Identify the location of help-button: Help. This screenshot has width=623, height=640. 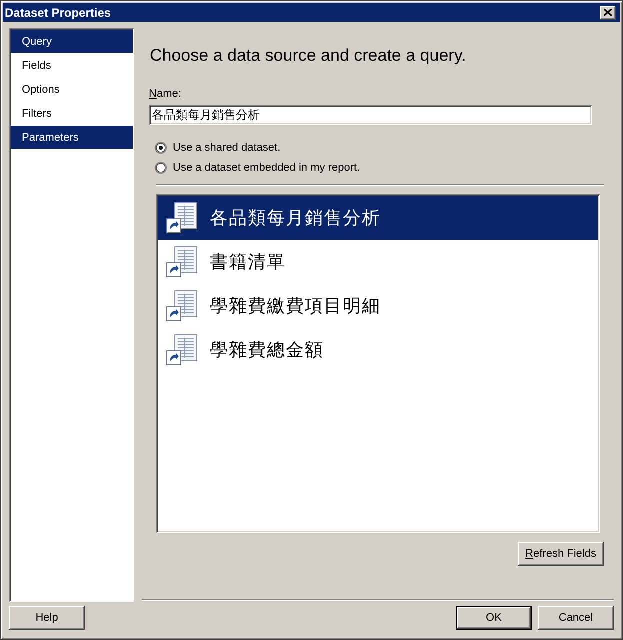
(47, 618).